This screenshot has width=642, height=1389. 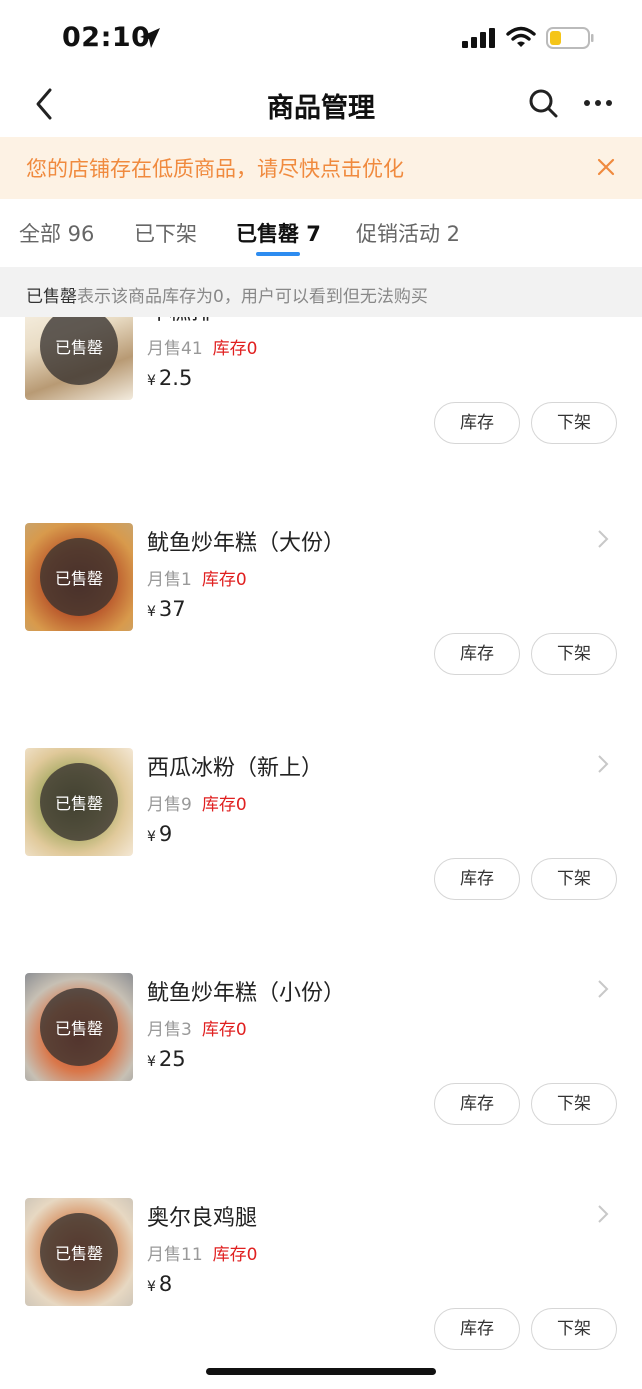 I want to click on home-indicator, so click(x=321, y=1371).